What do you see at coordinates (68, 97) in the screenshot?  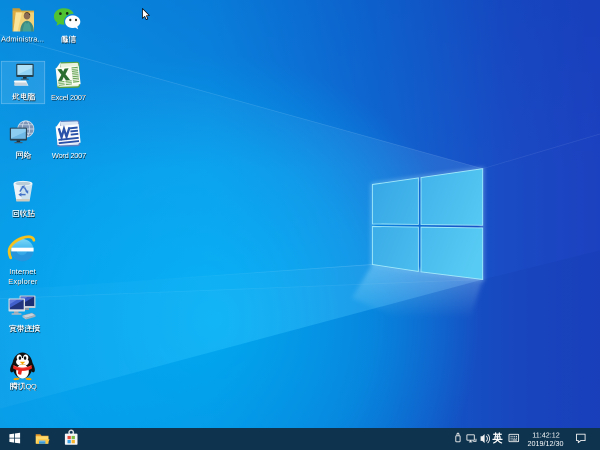 I see `svg-text: Excel 2007` at bounding box center [68, 97].